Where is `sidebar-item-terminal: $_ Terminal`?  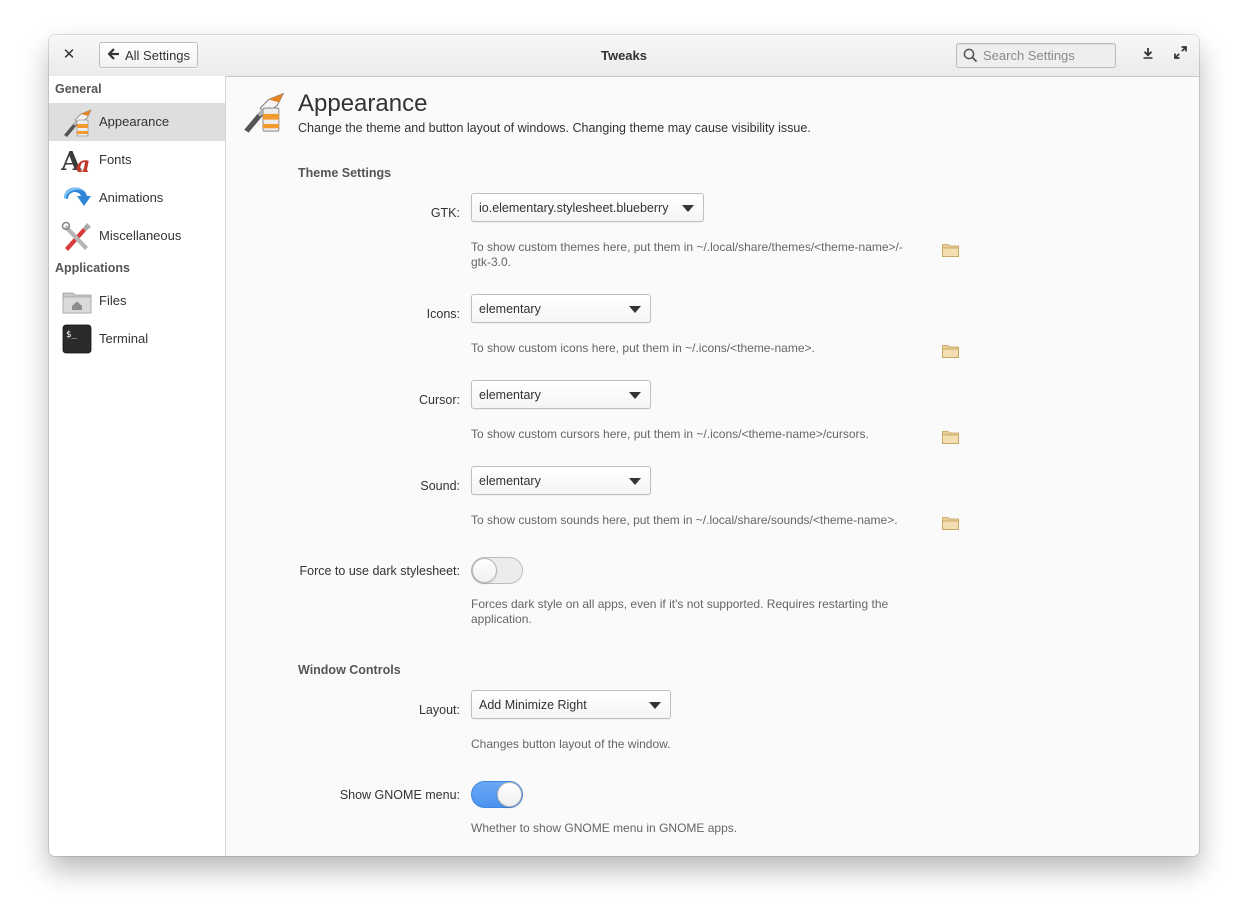
sidebar-item-terminal: $_ Terminal is located at coordinates (137, 339).